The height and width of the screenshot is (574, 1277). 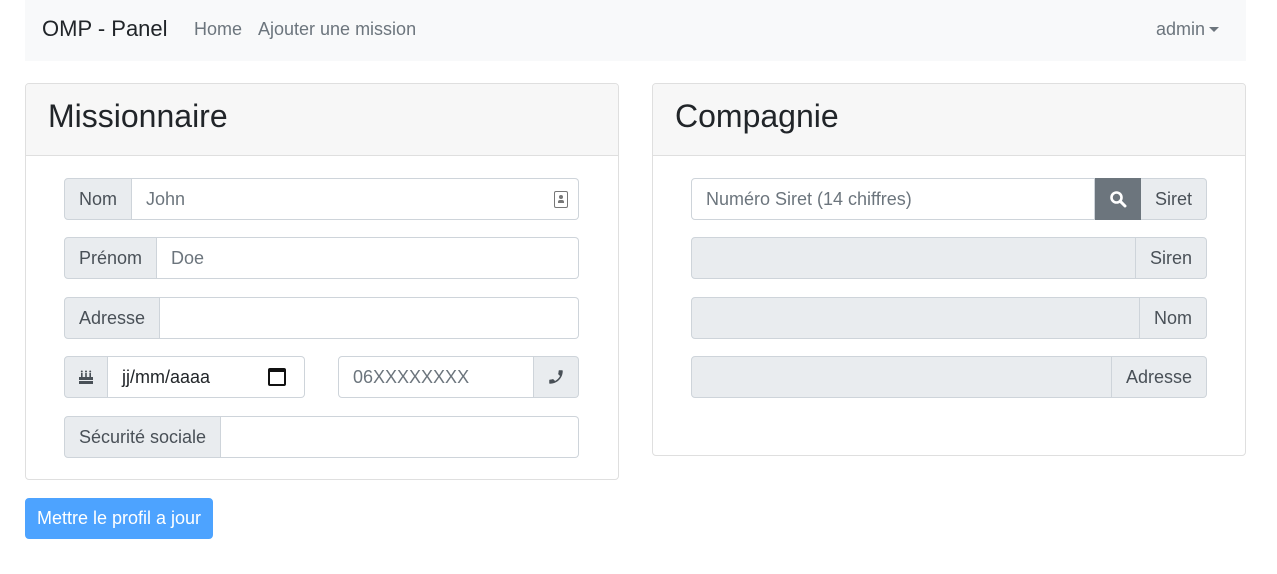 What do you see at coordinates (411, 376) in the screenshot?
I see `phone-placeholder: 06XXXXXXXX` at bounding box center [411, 376].